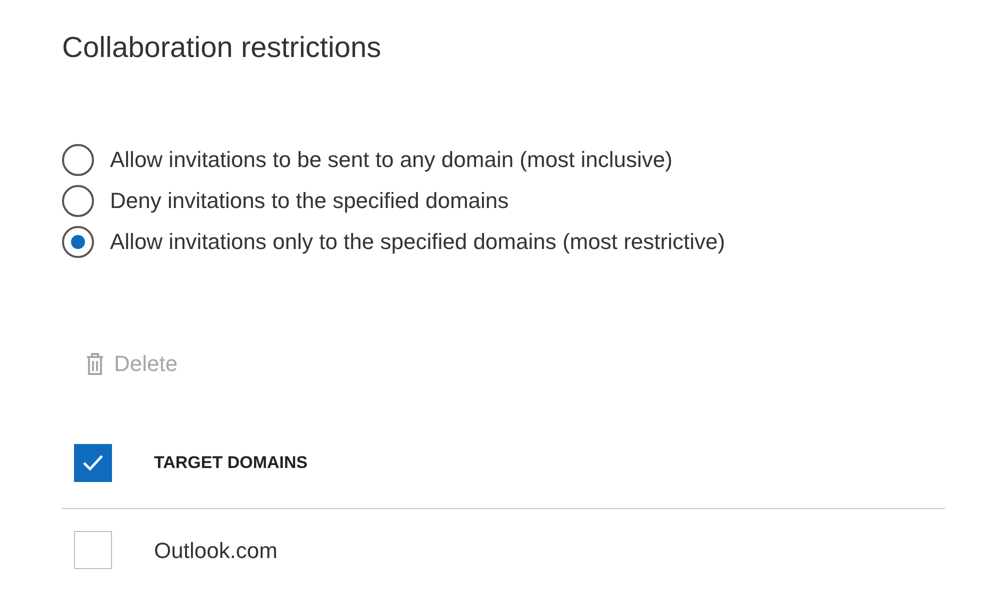  I want to click on trash-icon, so click(95, 364).